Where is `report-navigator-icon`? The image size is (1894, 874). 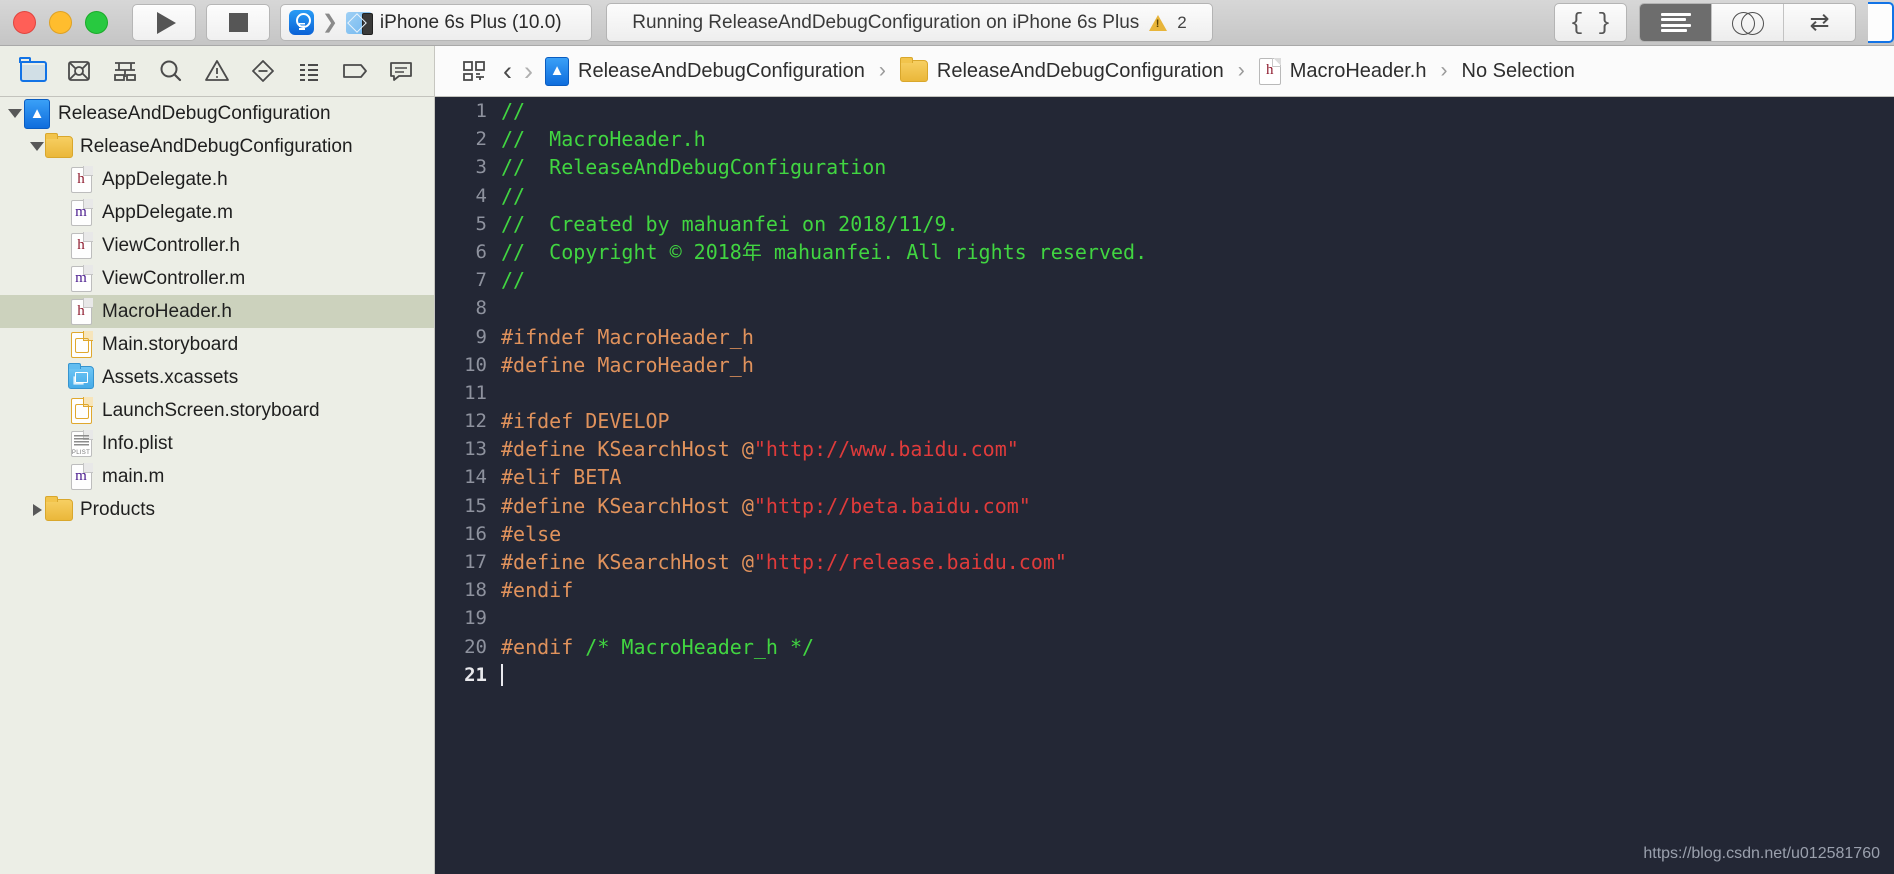 report-navigator-icon is located at coordinates (401, 71).